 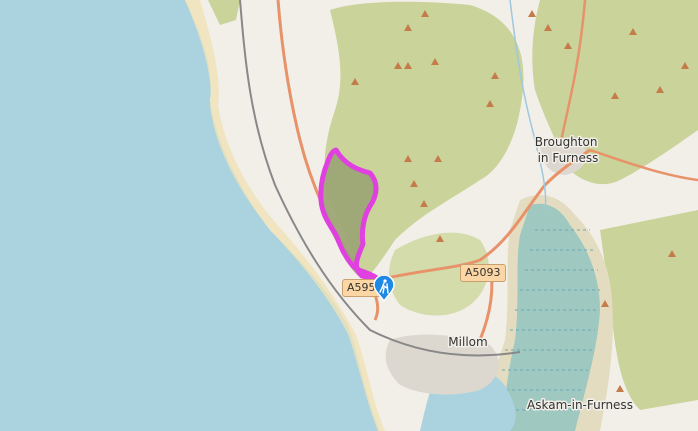 I want to click on place-label-line: Broughton, so click(x=566, y=142).